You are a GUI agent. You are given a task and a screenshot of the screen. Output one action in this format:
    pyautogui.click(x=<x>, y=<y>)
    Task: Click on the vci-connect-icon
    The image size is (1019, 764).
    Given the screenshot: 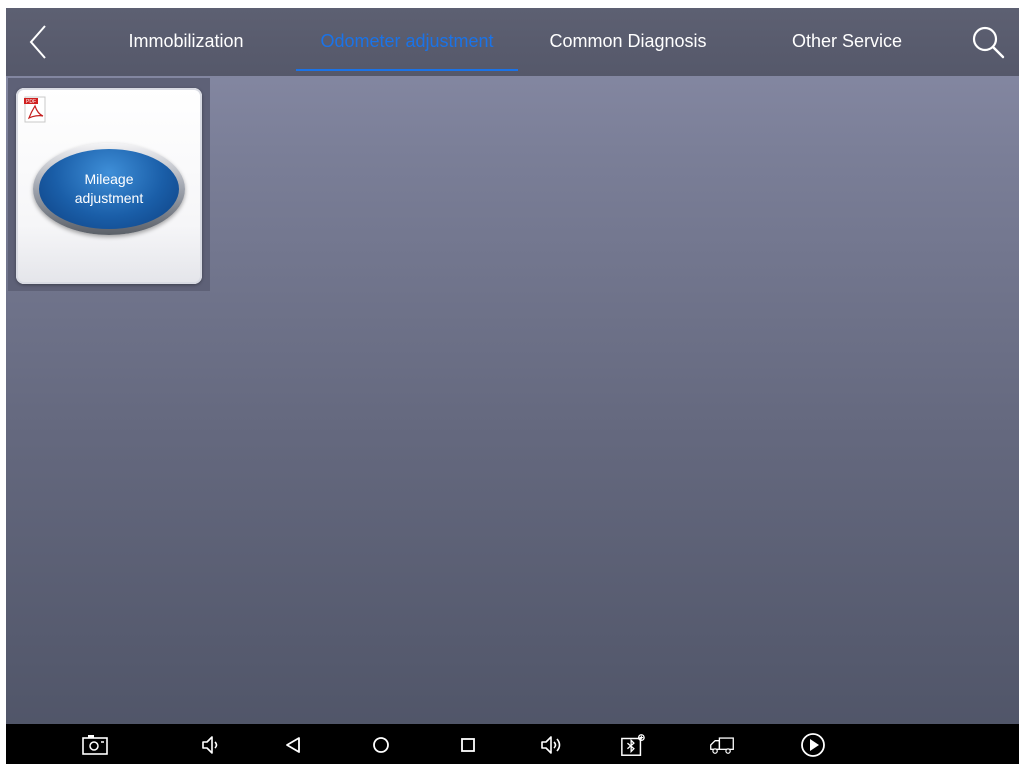 What is the action you would take?
    pyautogui.click(x=633, y=745)
    